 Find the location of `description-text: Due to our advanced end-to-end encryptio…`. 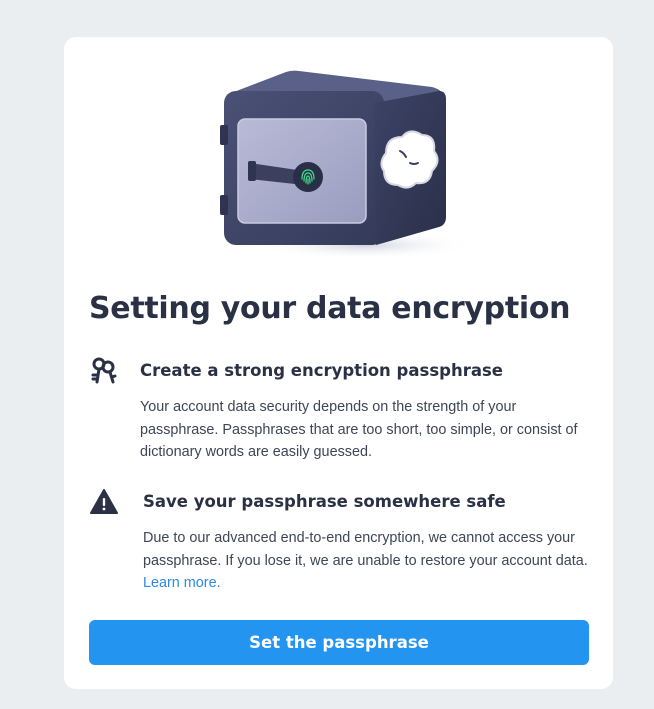

description-text: Due to our advanced end-to-end encryptio… is located at coordinates (365, 549).